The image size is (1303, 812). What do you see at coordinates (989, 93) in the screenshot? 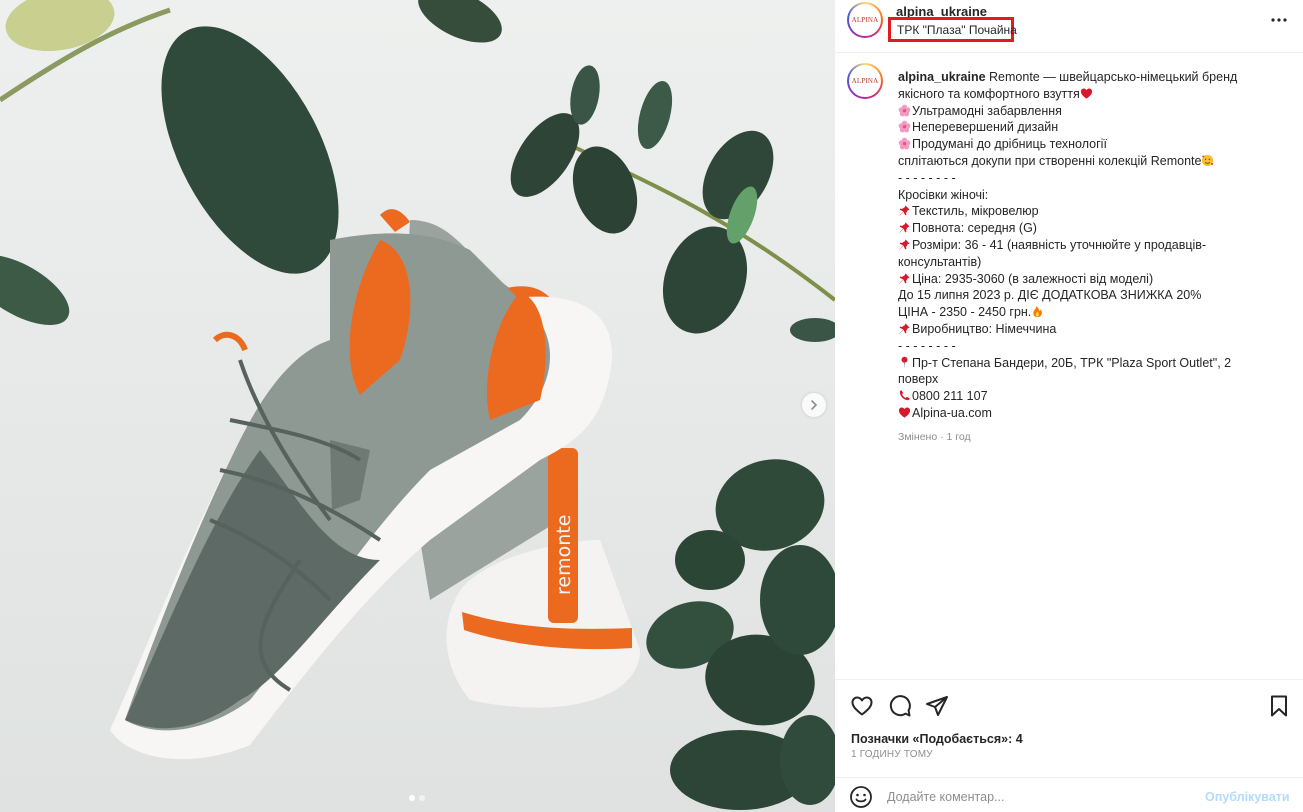
I see `caption-line-text: якісного та комфортного взуття` at bounding box center [989, 93].